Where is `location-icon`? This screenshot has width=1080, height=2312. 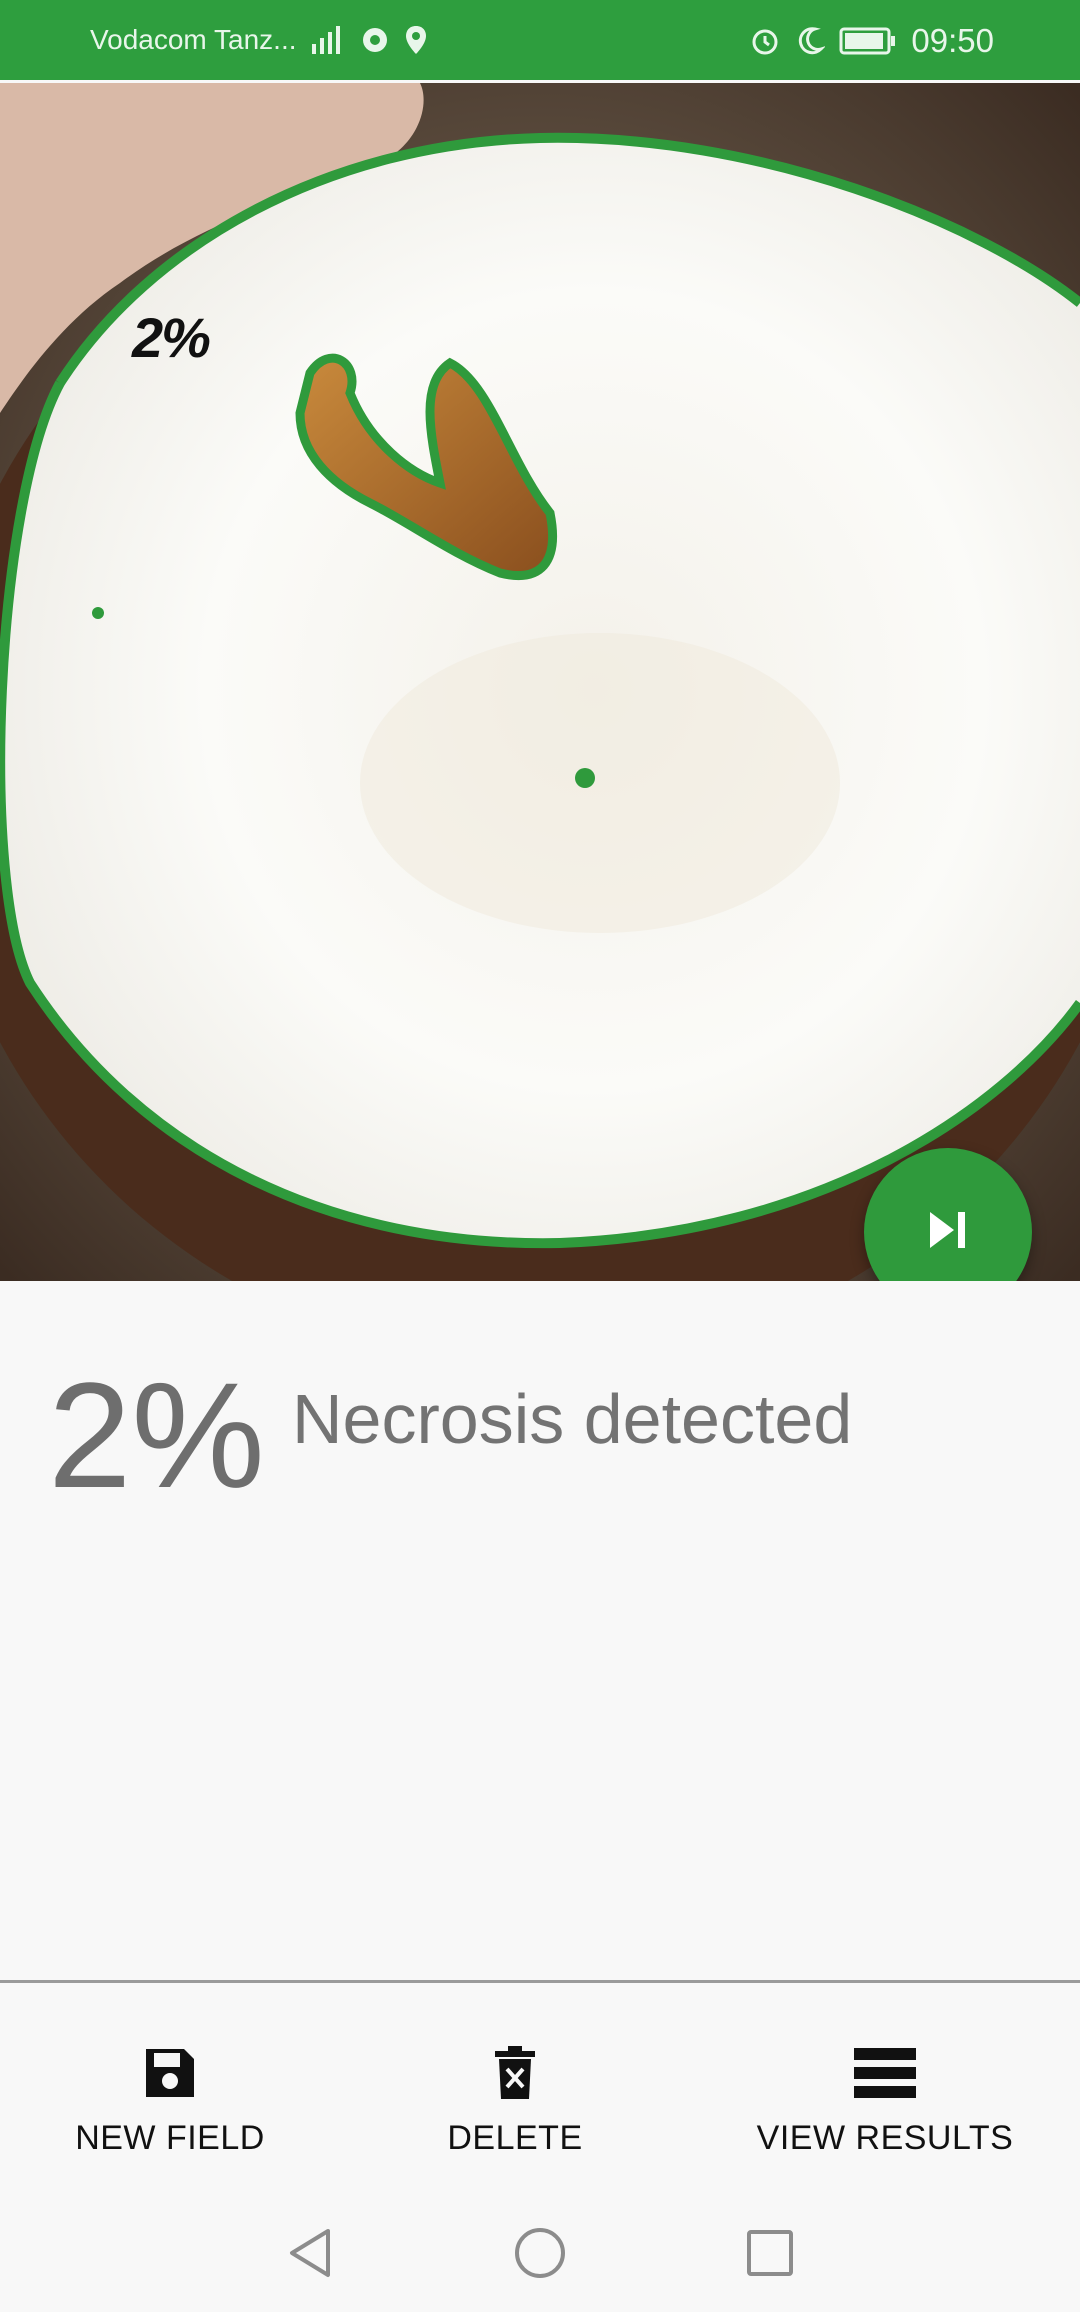
location-icon is located at coordinates (416, 40).